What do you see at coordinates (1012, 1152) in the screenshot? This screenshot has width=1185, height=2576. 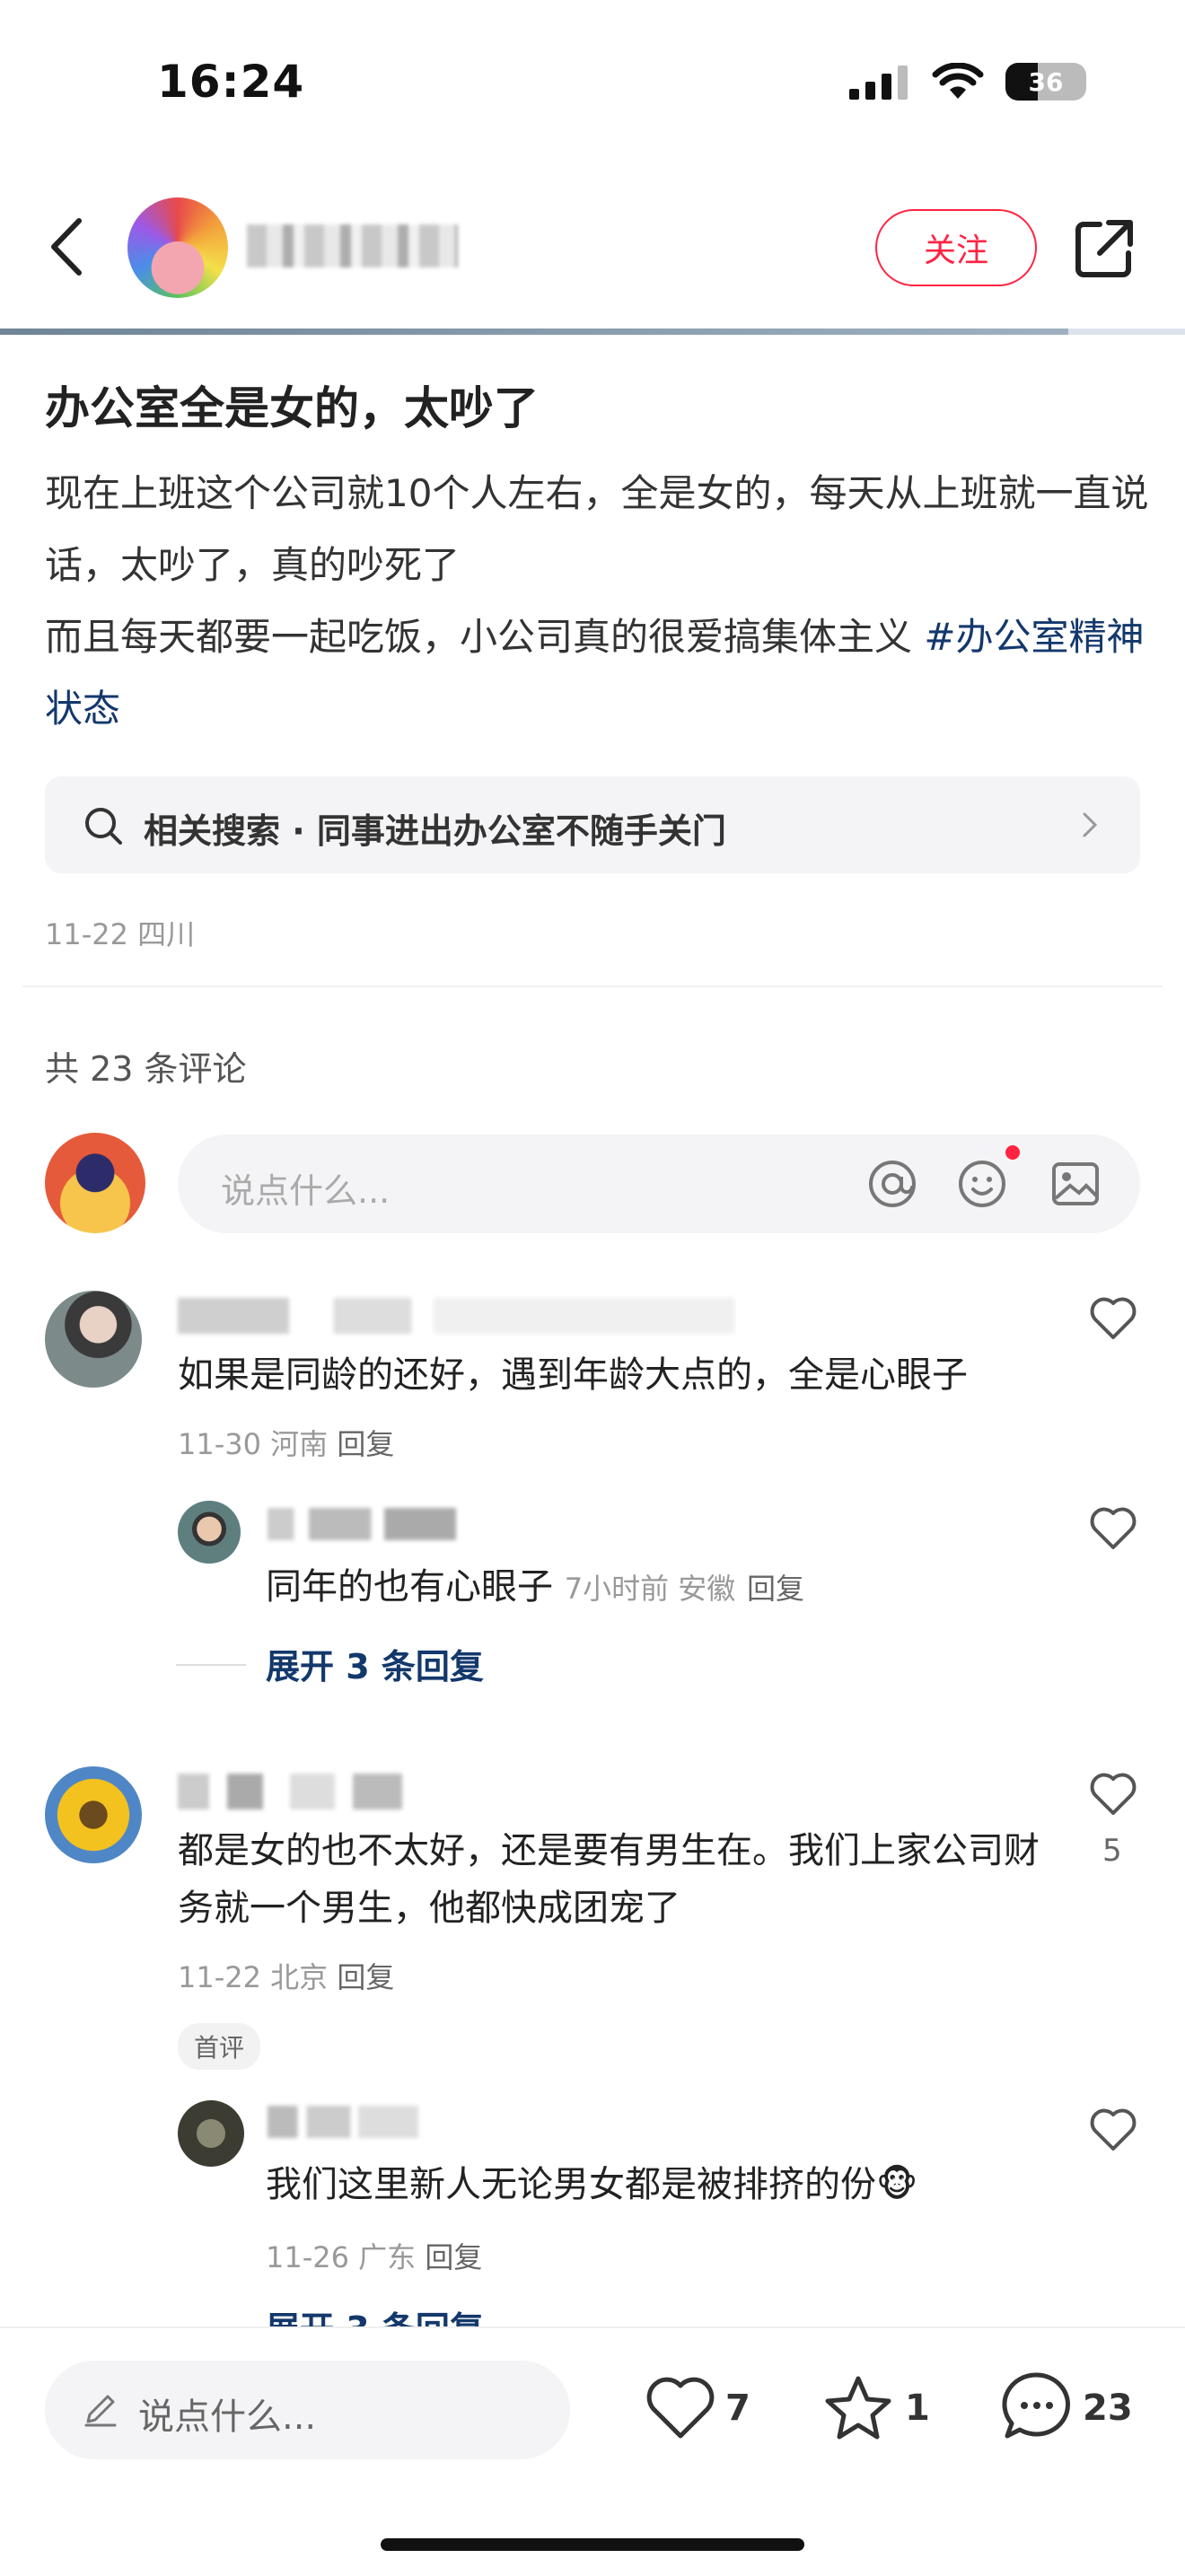 I see `emoji-new-dot` at bounding box center [1012, 1152].